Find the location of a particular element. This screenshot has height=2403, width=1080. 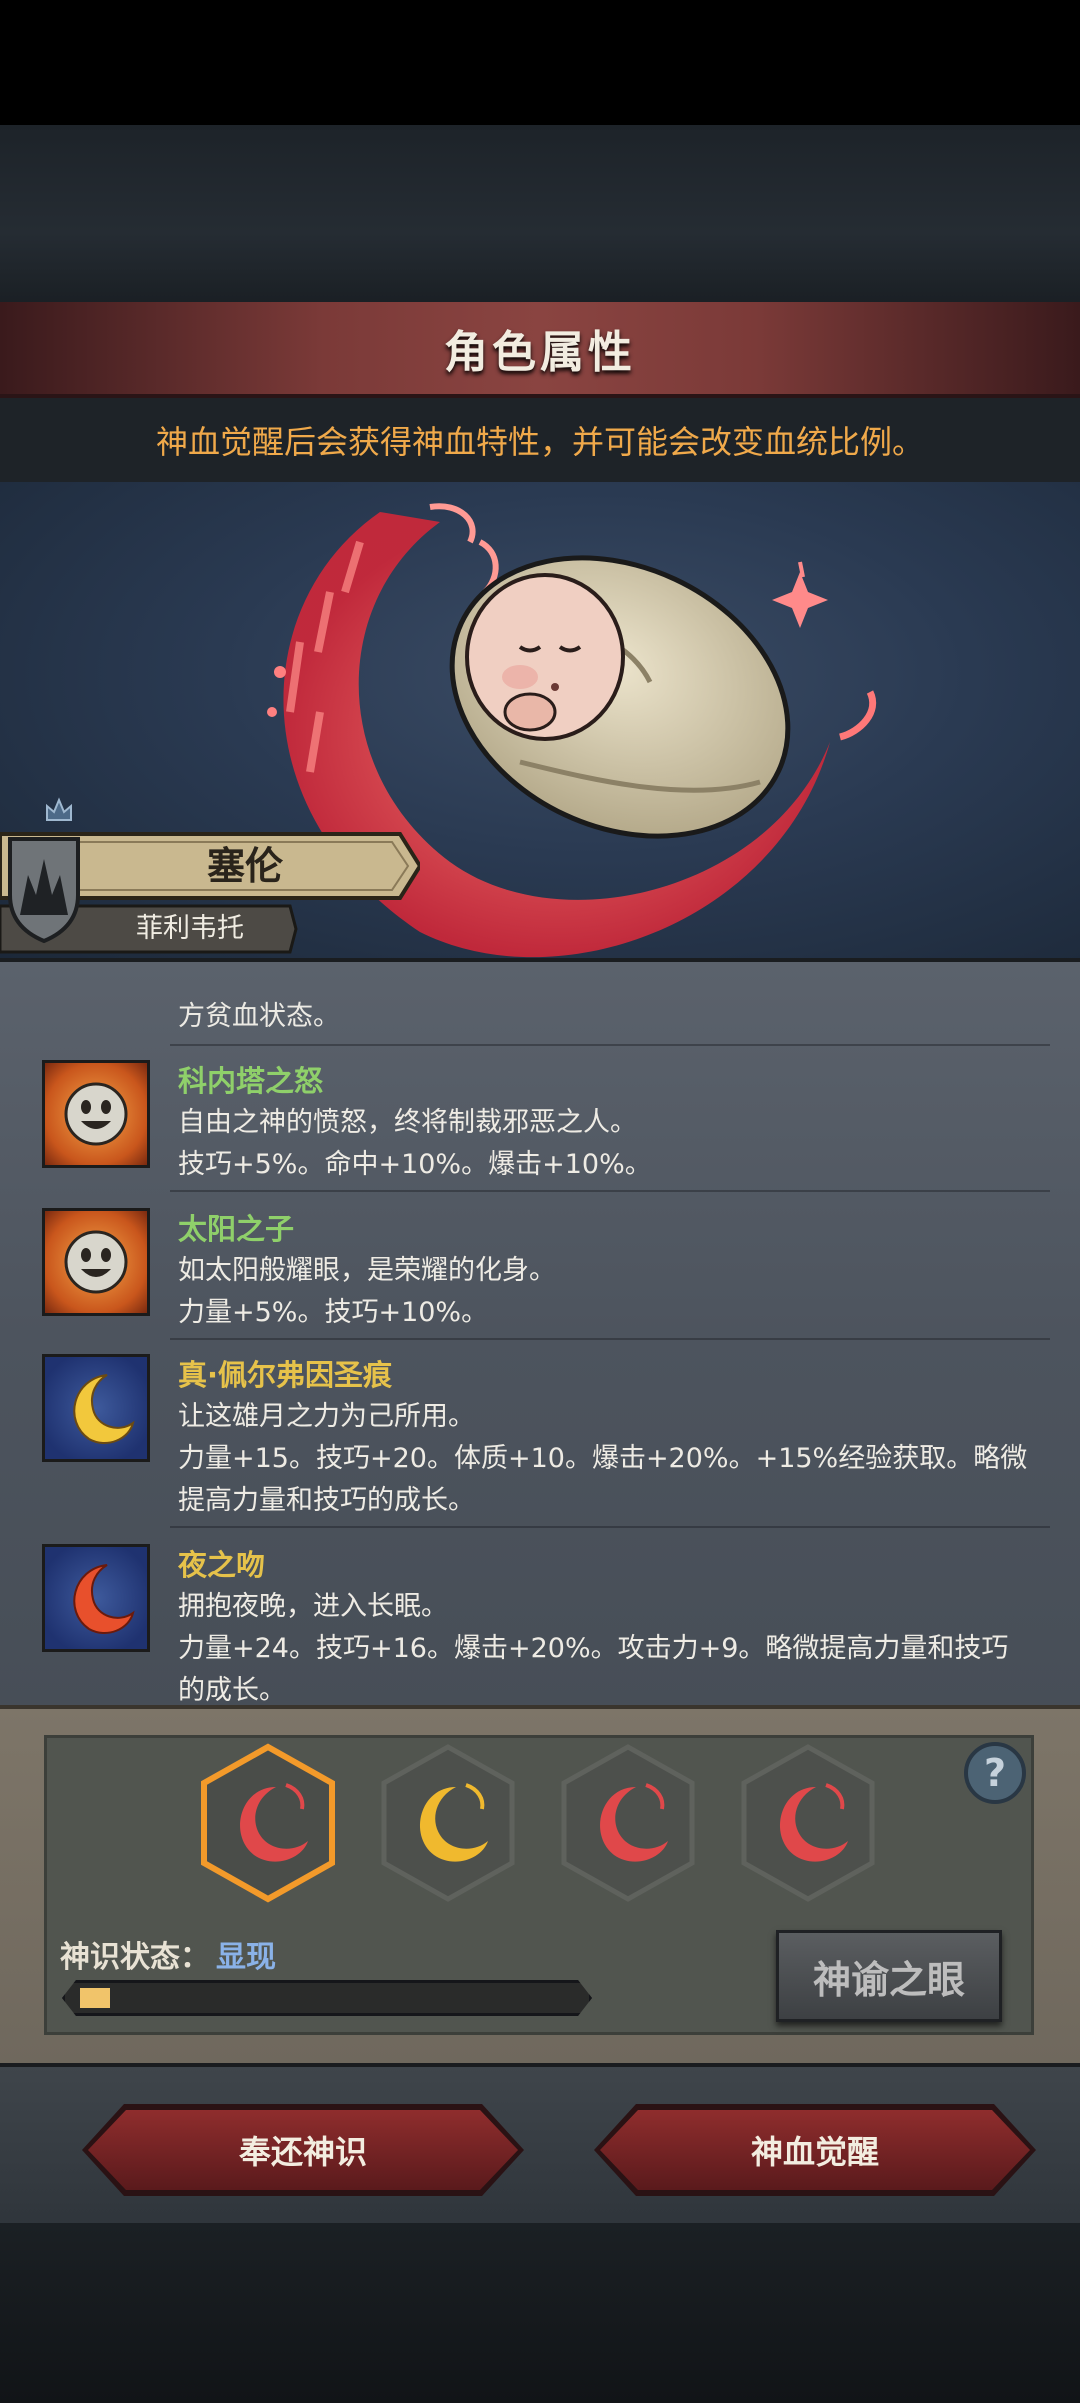

trait-stats: 技巧+5%。命中+10%。爆击+10%。 is located at coordinates (415, 1164).